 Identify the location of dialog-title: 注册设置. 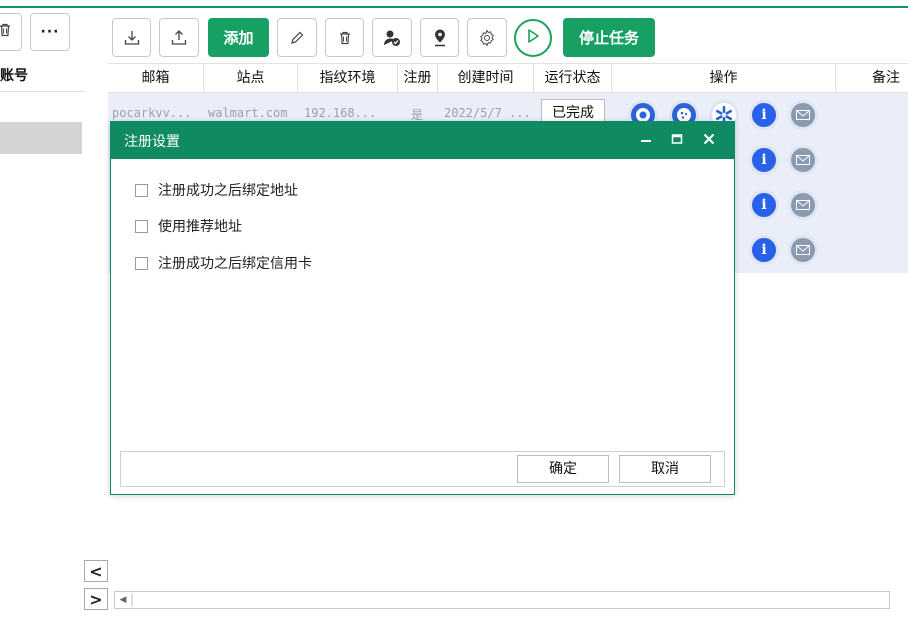
(152, 142).